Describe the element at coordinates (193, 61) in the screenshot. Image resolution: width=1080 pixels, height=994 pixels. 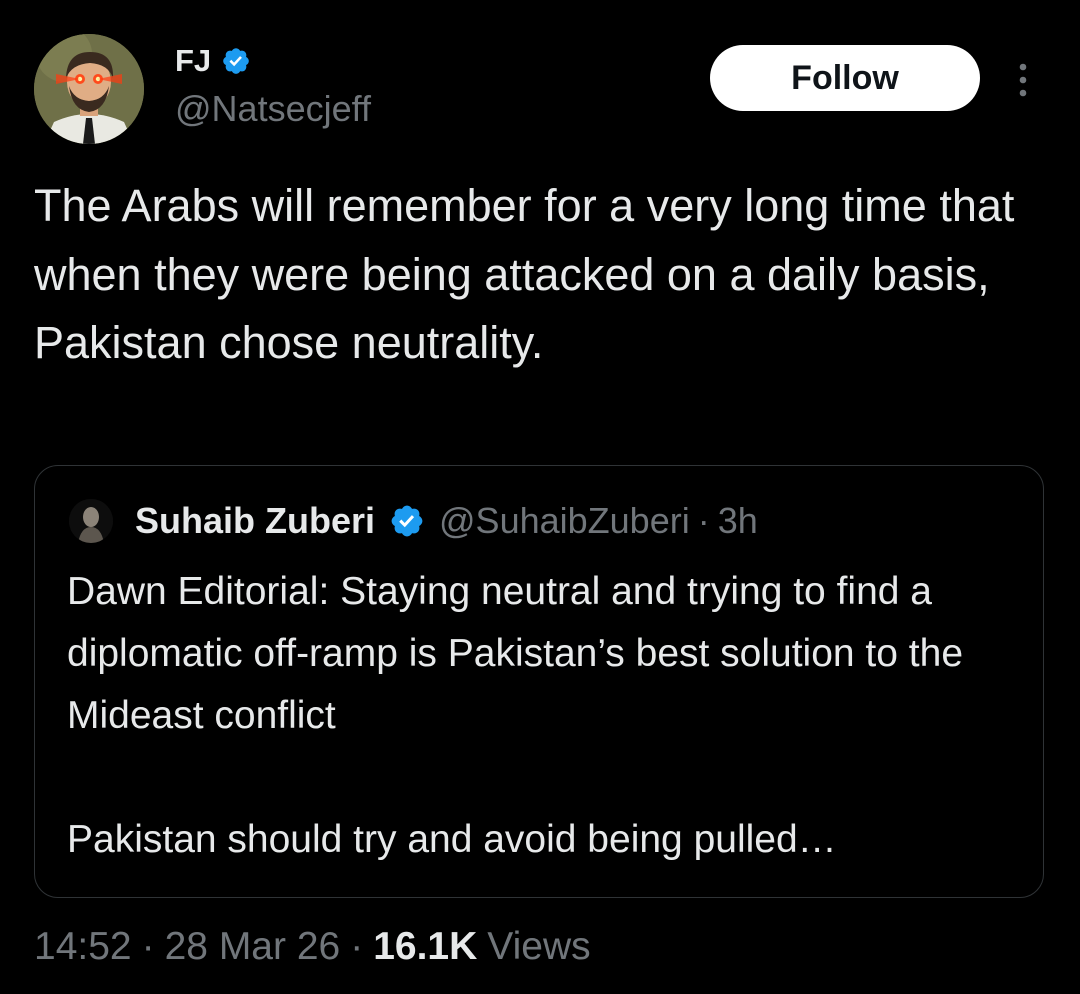
I see `author-display-name: FJ` at that location.